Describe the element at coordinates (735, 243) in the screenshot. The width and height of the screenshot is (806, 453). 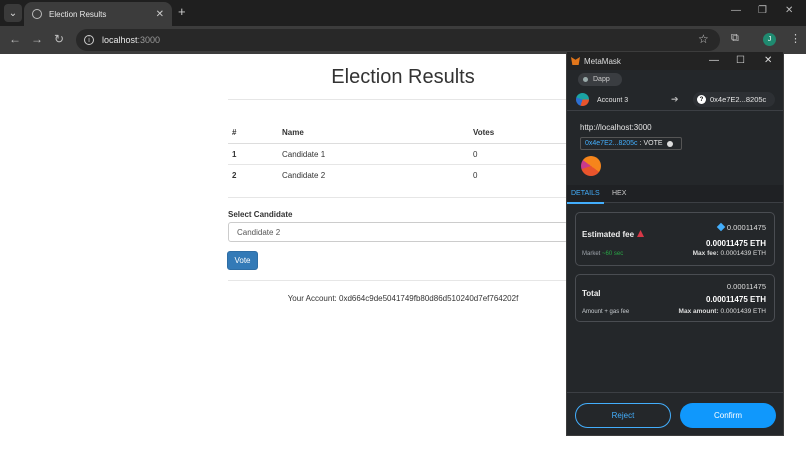
I see `fee-eth-value: 0.00011475 ETH` at that location.